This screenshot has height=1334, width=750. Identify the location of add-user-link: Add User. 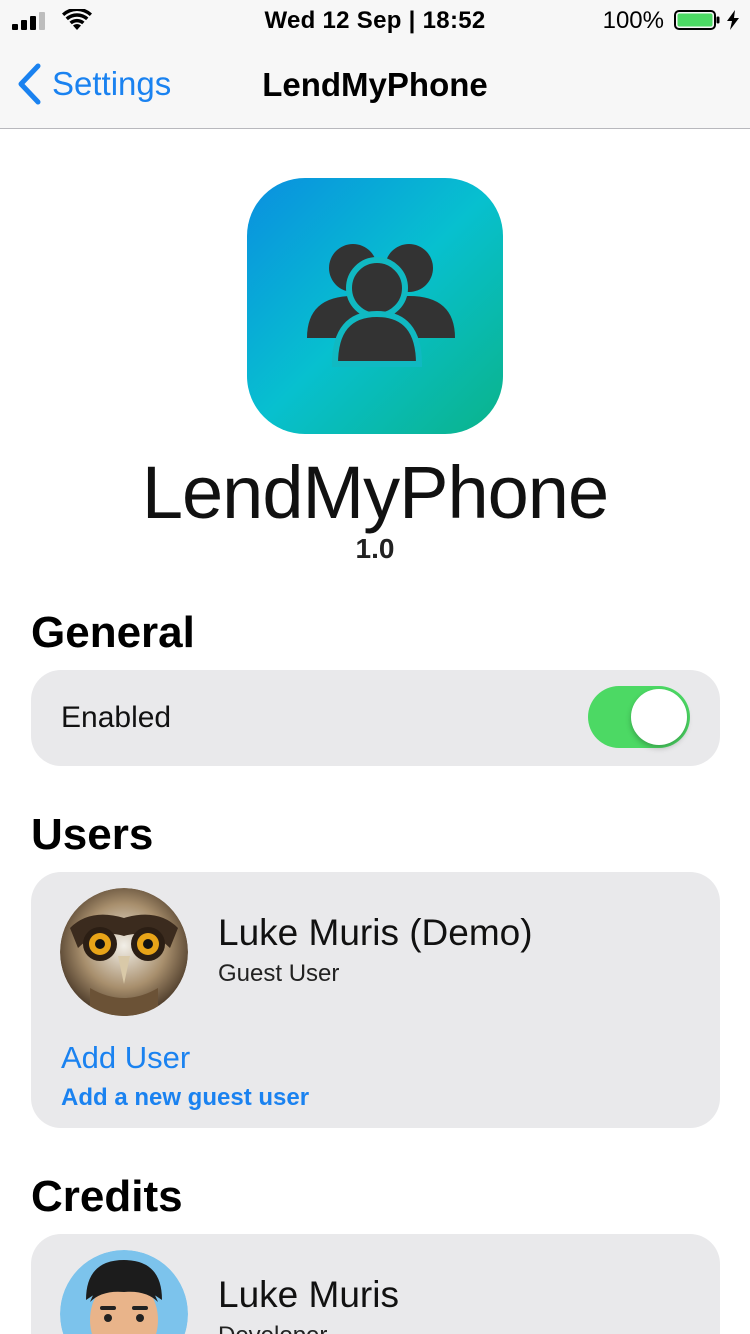
(125, 1058).